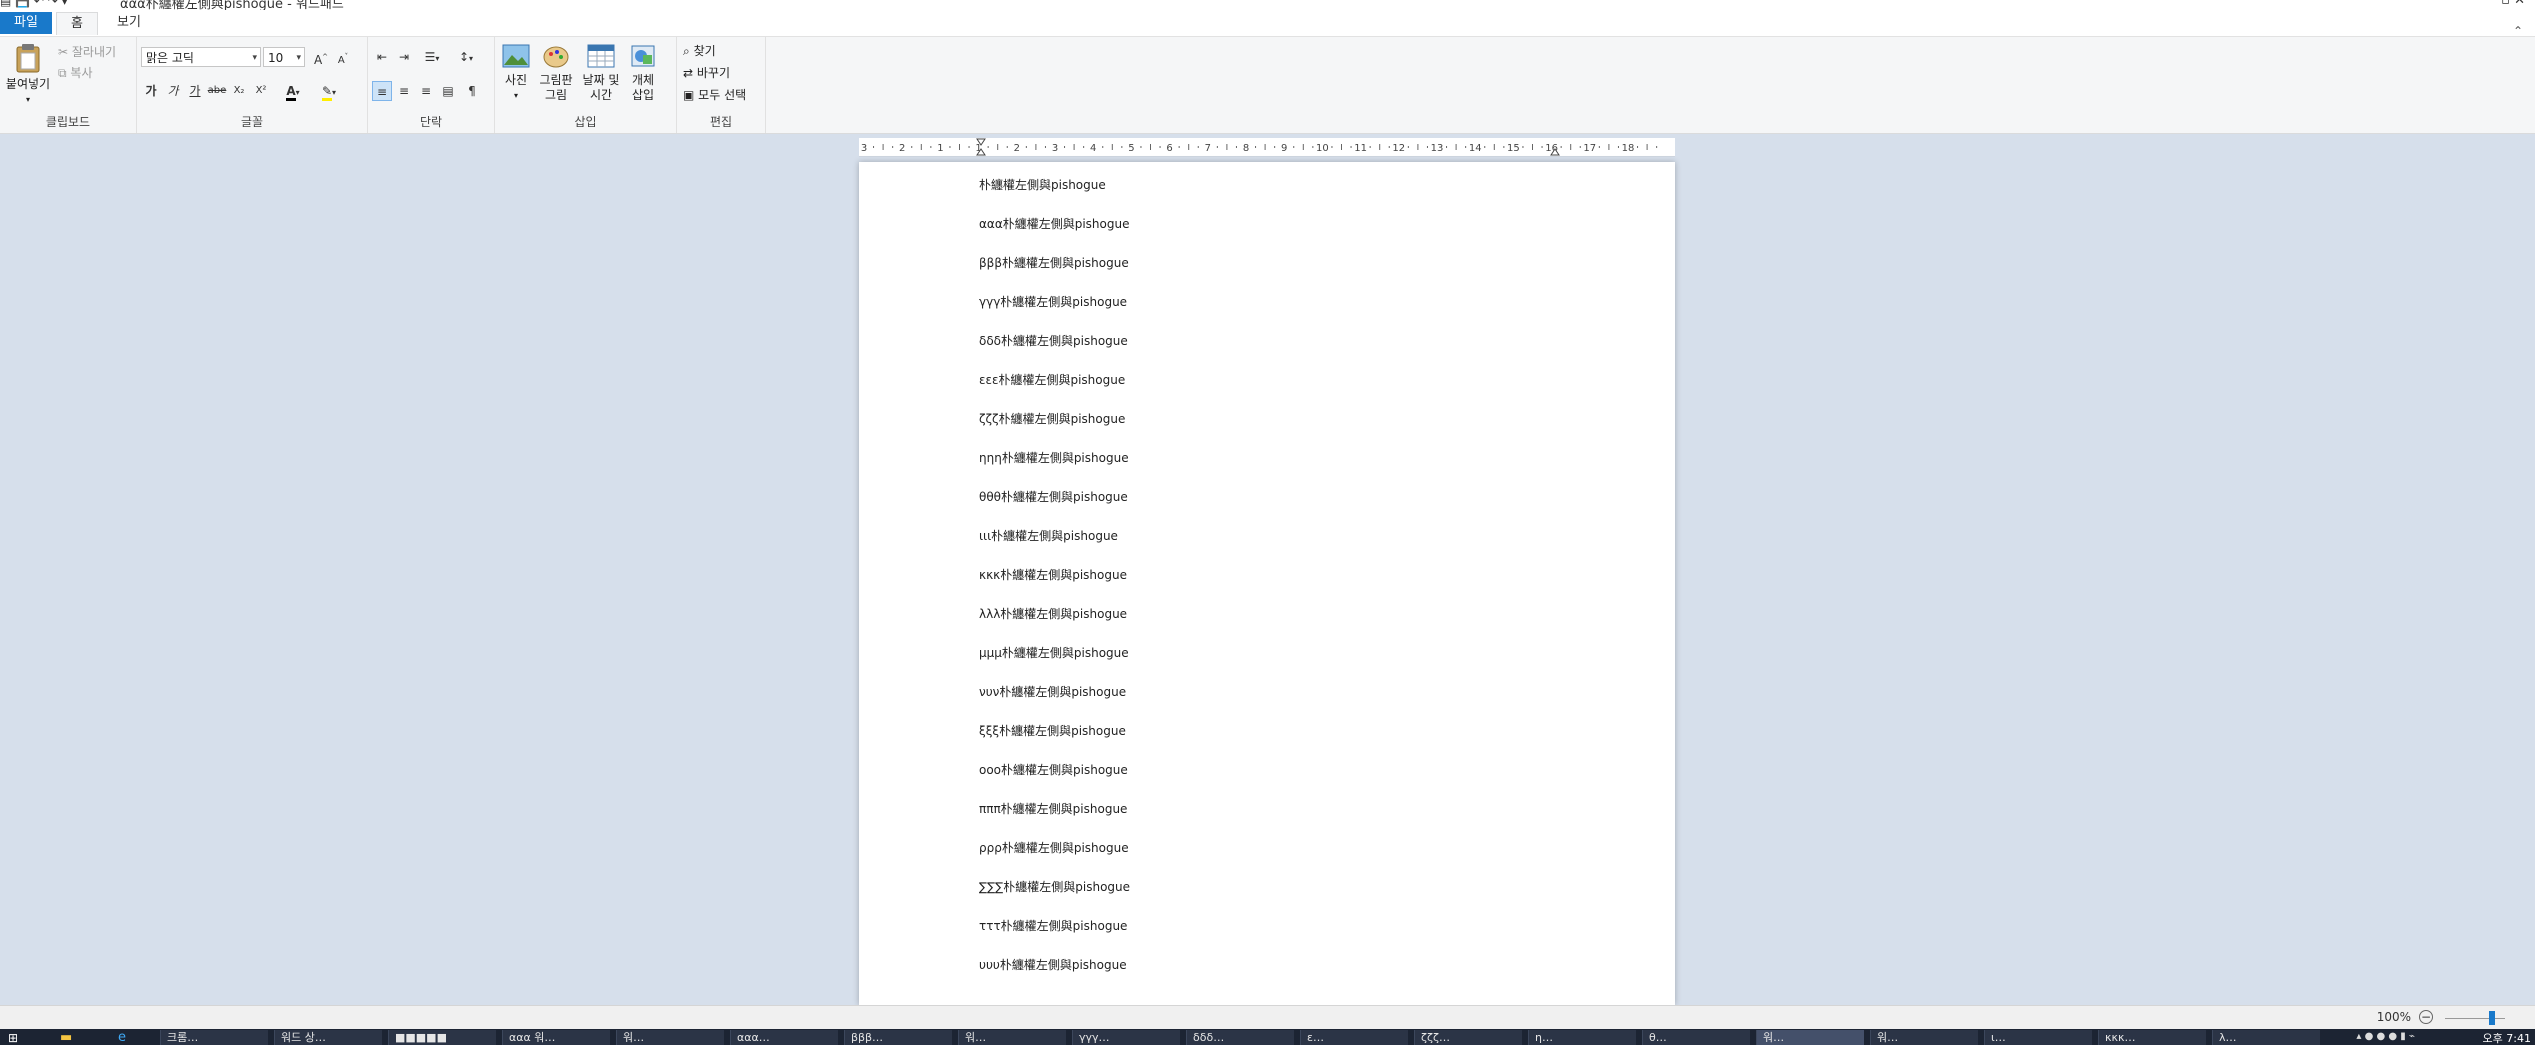  What do you see at coordinates (173, 91) in the screenshot?
I see `italic-button: 가` at bounding box center [173, 91].